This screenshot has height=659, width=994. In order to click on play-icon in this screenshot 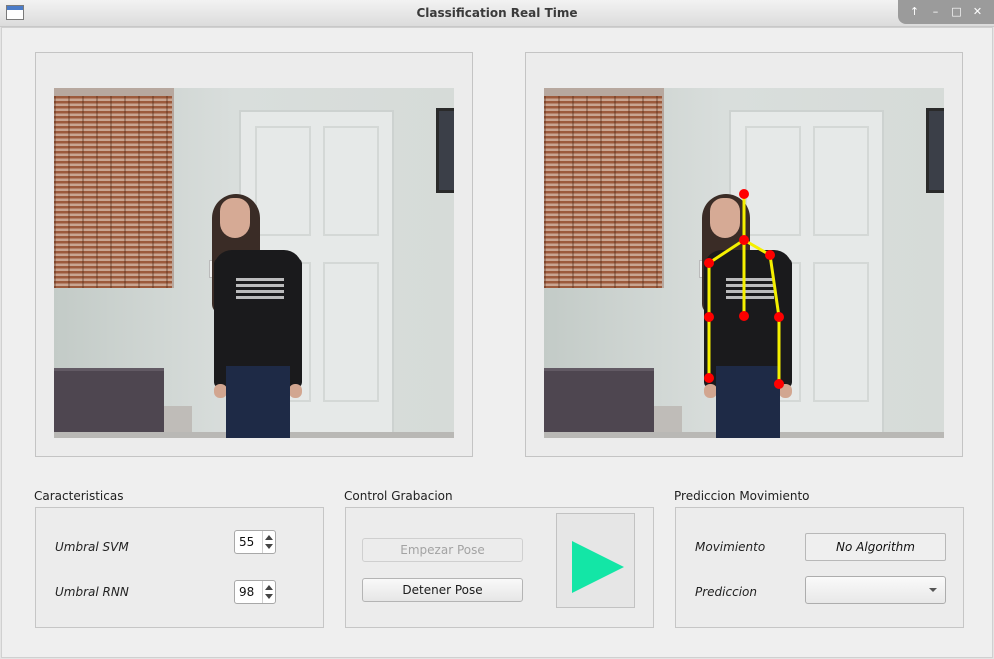, I will do `click(598, 567)`.